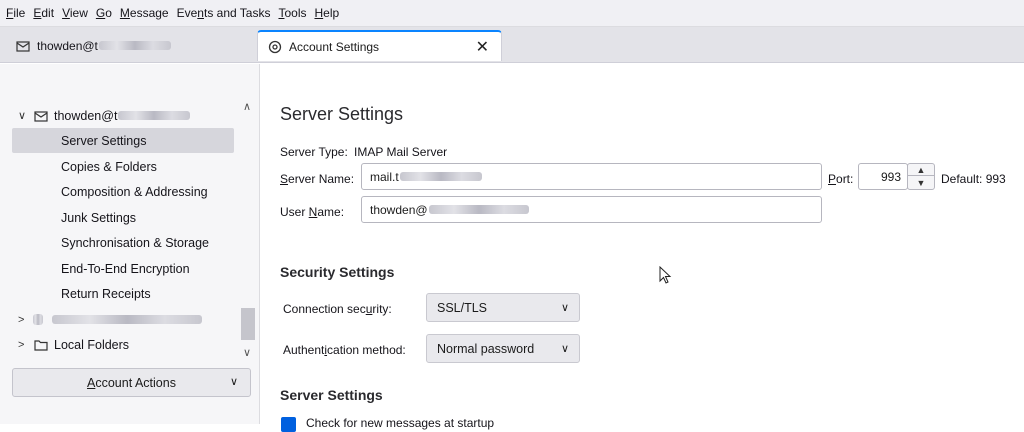  What do you see at coordinates (591, 176) in the screenshot?
I see `server-name-field: mail.t` at bounding box center [591, 176].